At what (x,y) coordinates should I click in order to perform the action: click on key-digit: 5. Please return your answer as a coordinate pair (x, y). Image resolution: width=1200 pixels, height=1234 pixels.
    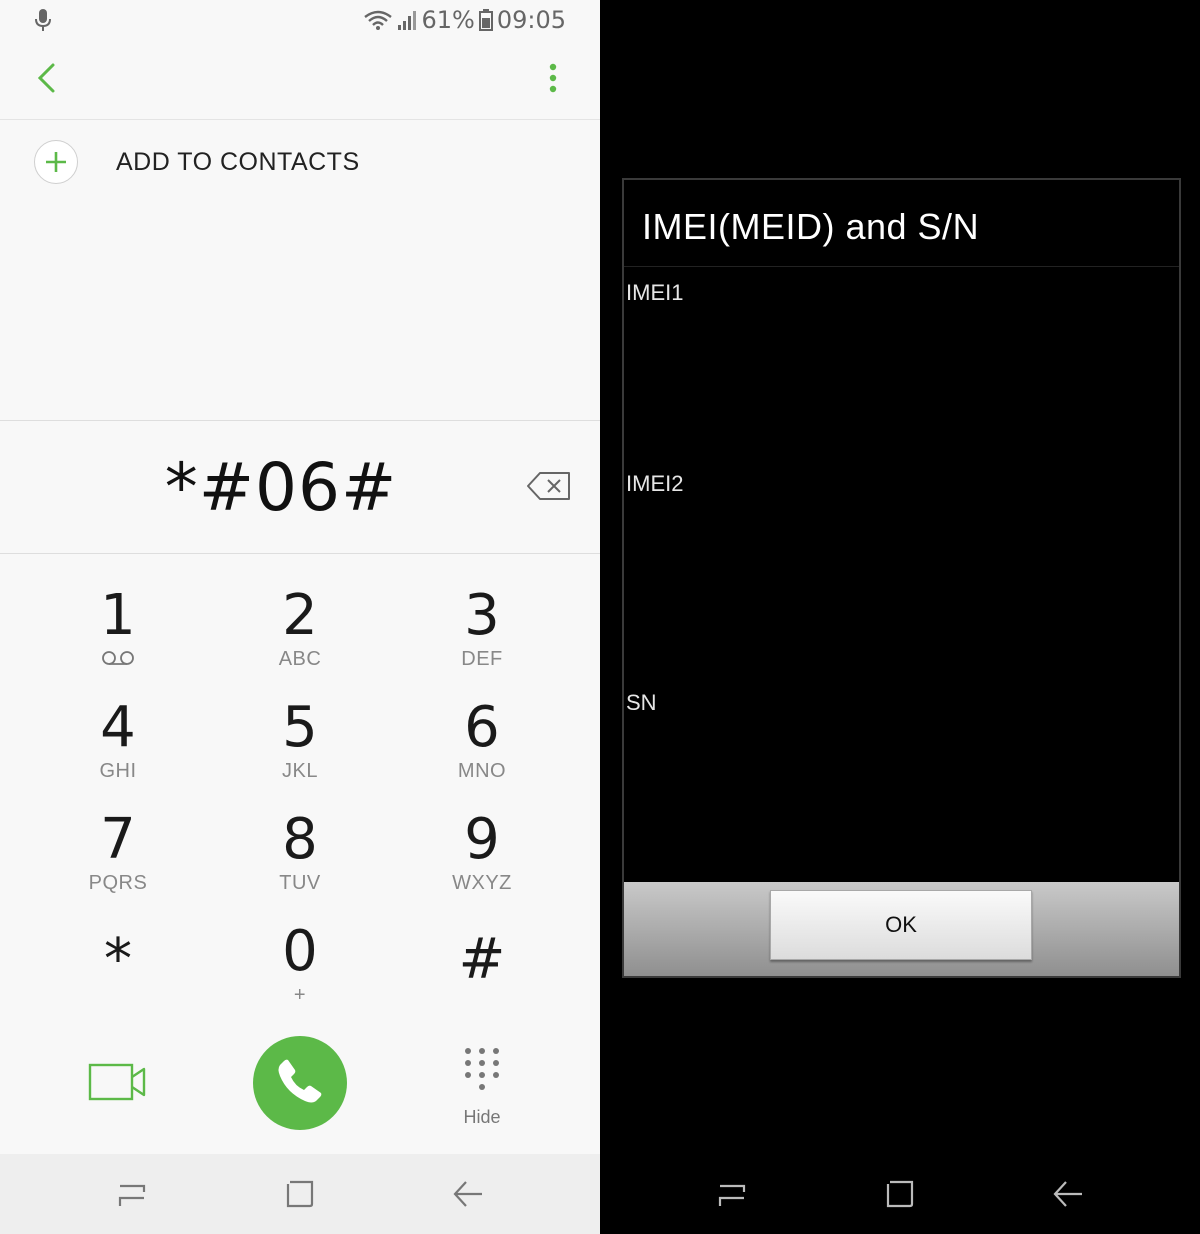
    Looking at the image, I should click on (300, 727).